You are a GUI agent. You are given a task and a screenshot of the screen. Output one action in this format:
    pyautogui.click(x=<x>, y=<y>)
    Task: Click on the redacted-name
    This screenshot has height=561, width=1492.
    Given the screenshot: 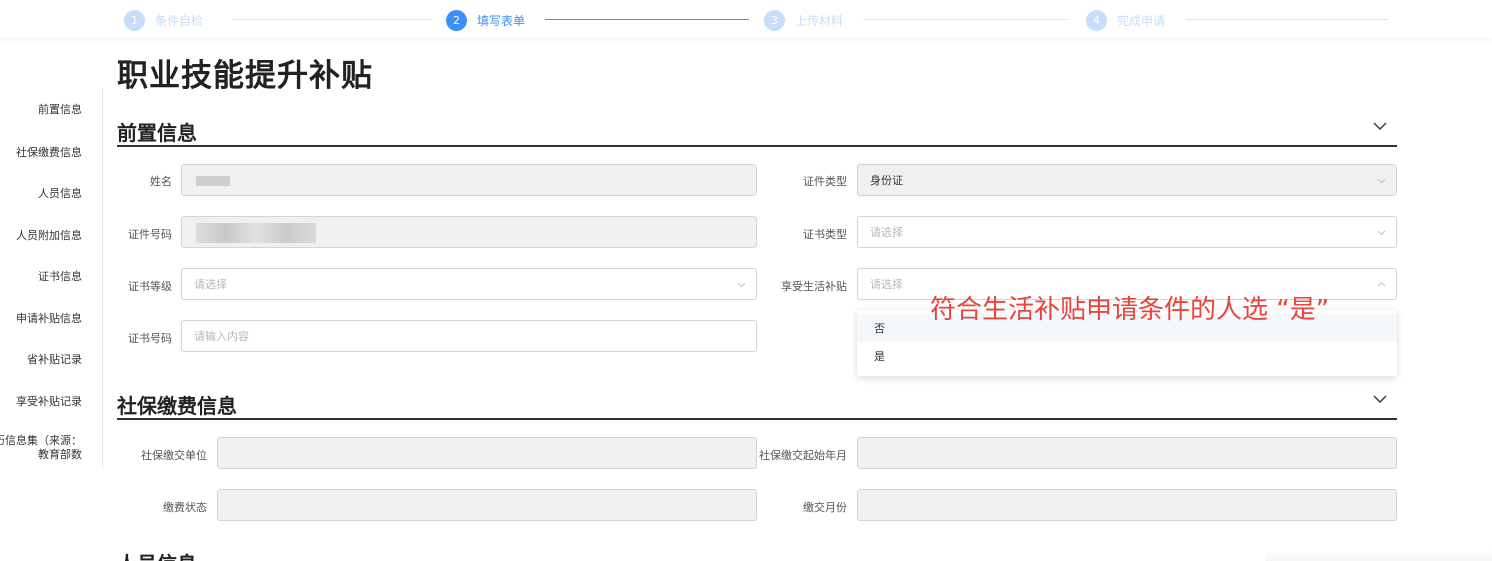 What is the action you would take?
    pyautogui.click(x=213, y=181)
    